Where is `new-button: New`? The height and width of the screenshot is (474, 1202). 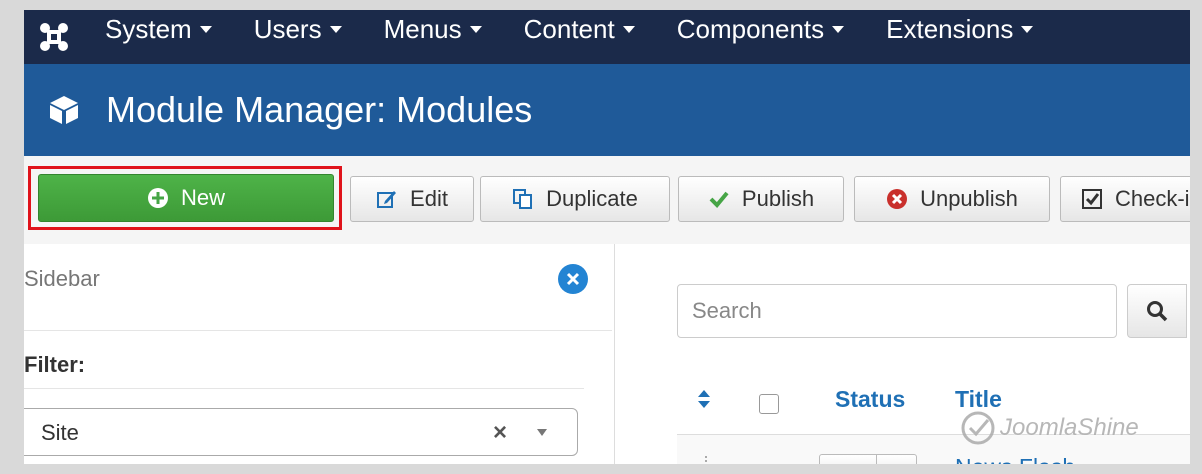
new-button: New is located at coordinates (186, 198).